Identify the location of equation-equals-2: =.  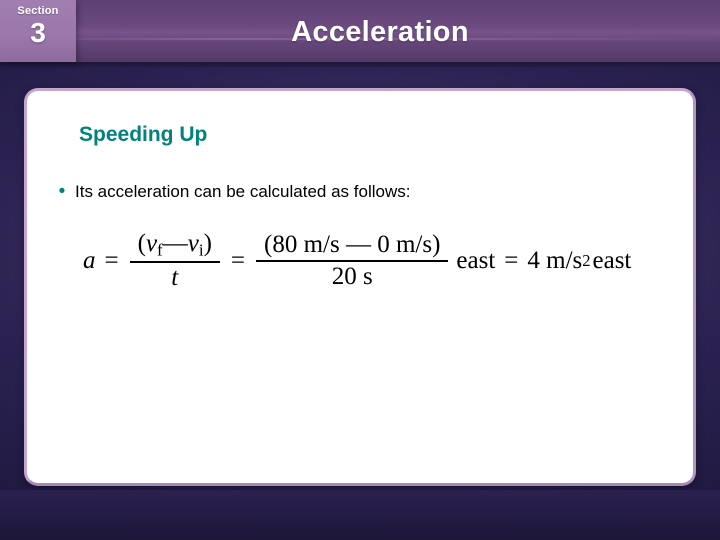
(237, 261).